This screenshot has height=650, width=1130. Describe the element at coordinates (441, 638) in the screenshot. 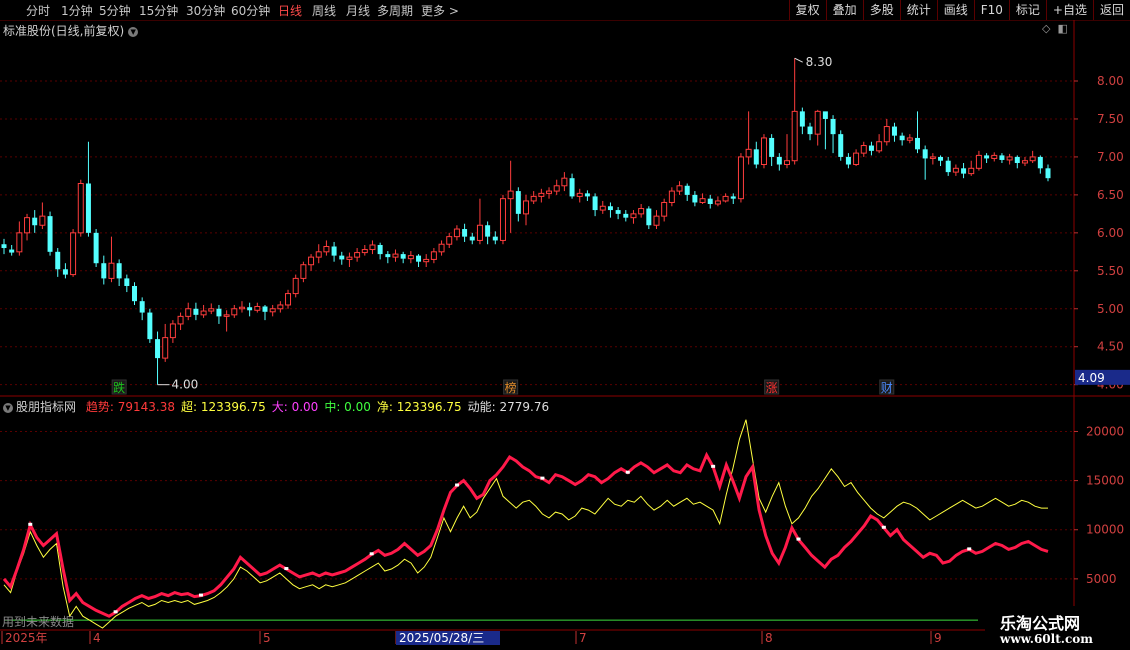

I see `date-label-3: 2025/05/28/三` at that location.